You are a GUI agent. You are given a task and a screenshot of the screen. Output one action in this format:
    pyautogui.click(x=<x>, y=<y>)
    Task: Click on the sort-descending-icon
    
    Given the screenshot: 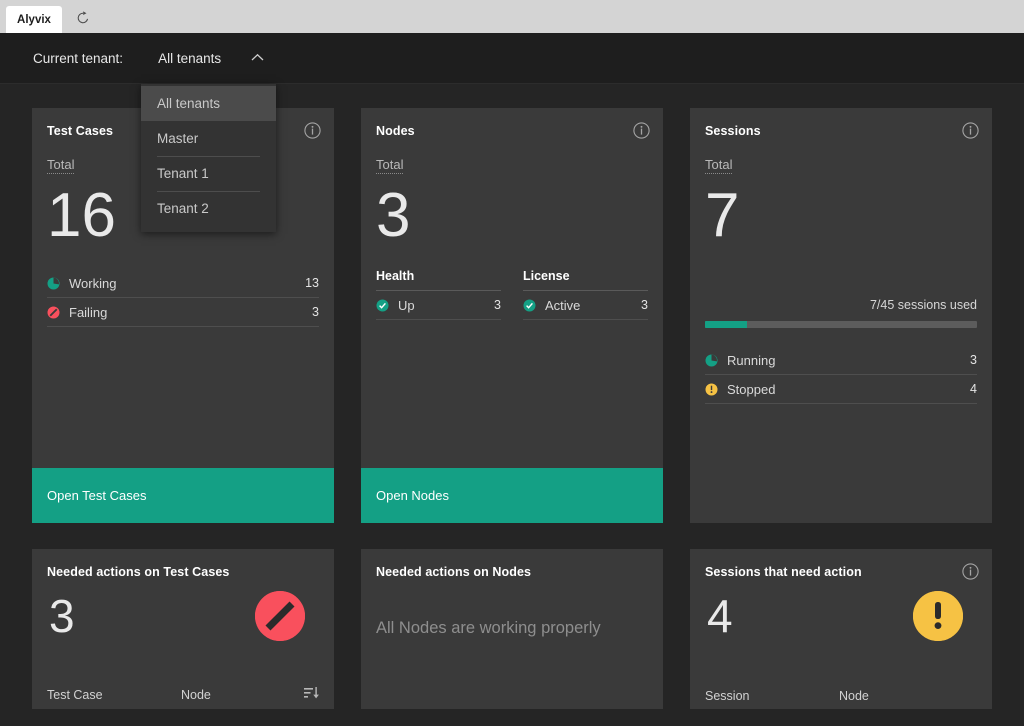 What is the action you would take?
    pyautogui.click(x=311, y=694)
    